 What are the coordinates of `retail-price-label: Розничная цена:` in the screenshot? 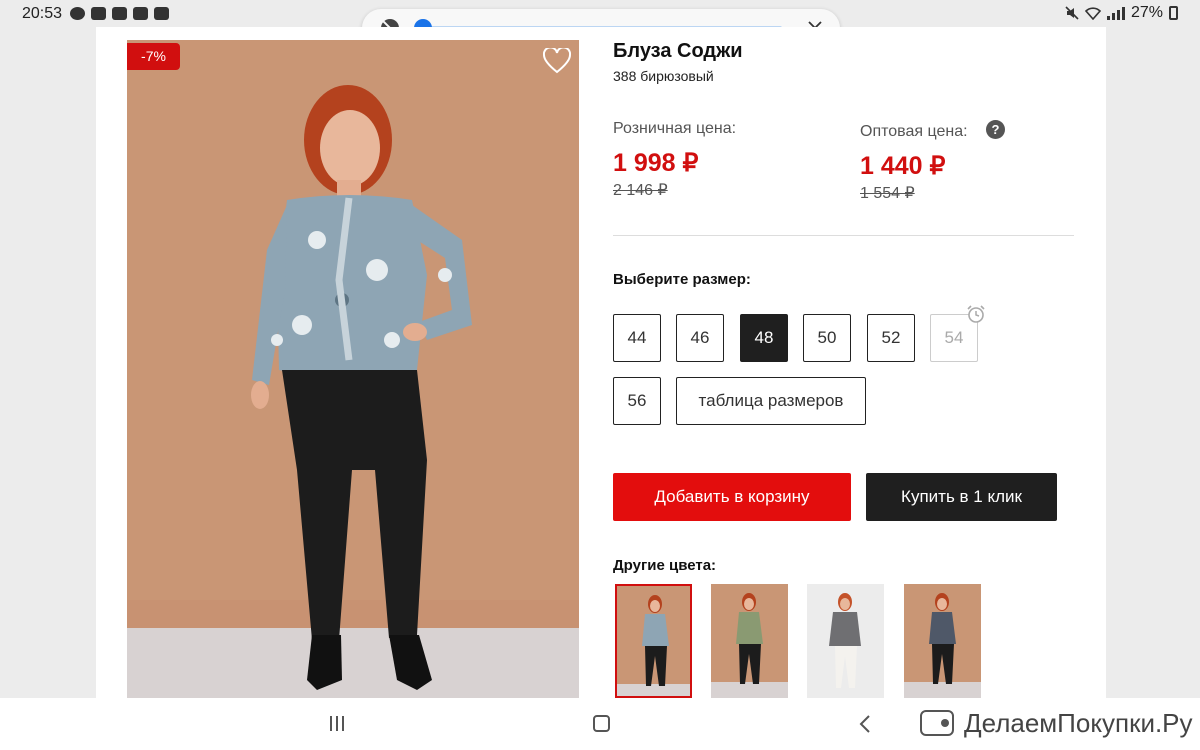 It's located at (675, 128).